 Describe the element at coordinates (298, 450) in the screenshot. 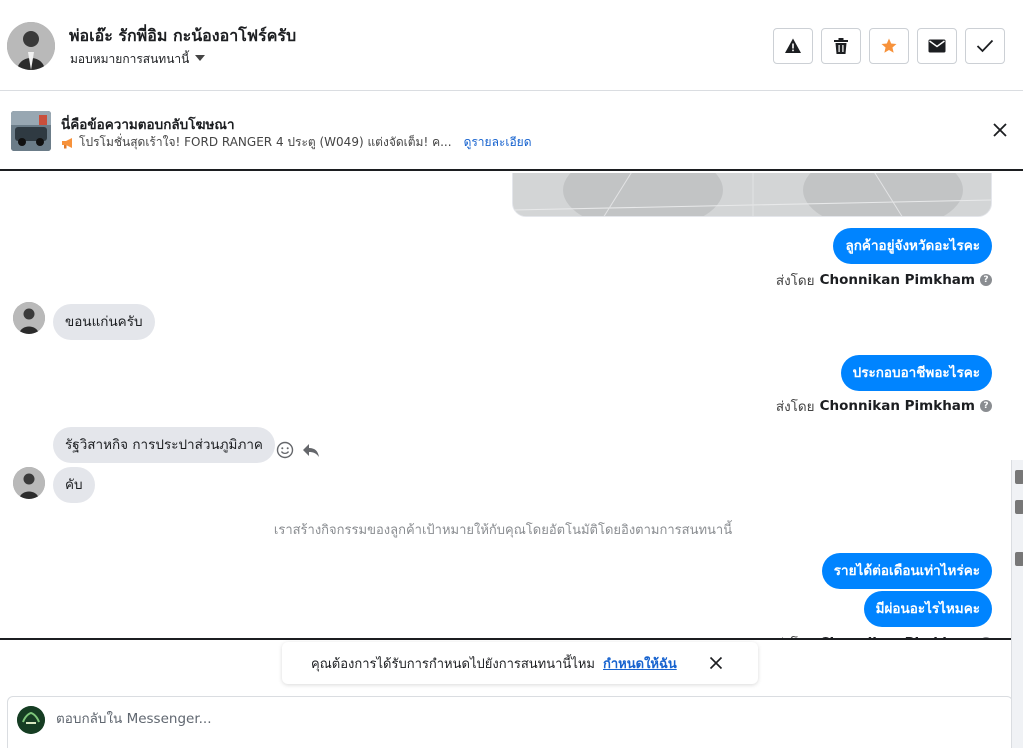

I see `message-tools` at that location.